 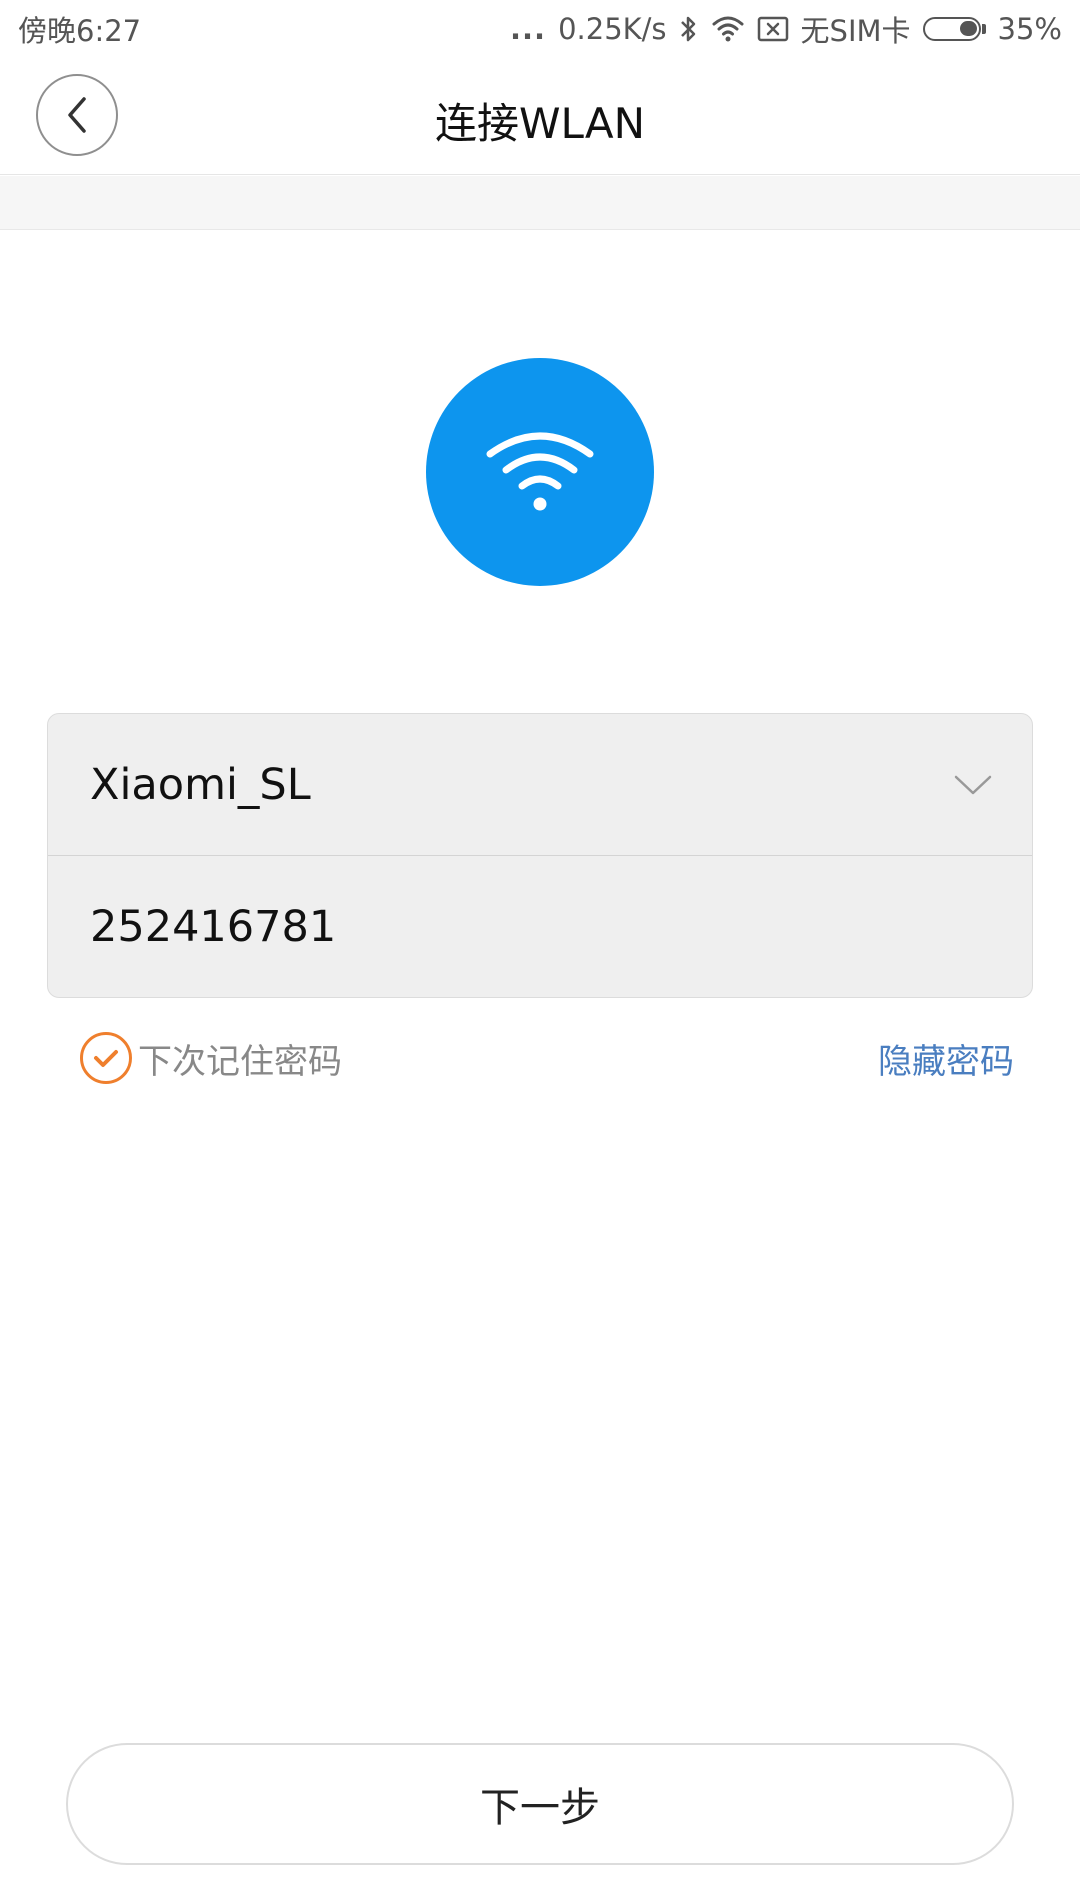 I want to click on divider-band, so click(x=540, y=203).